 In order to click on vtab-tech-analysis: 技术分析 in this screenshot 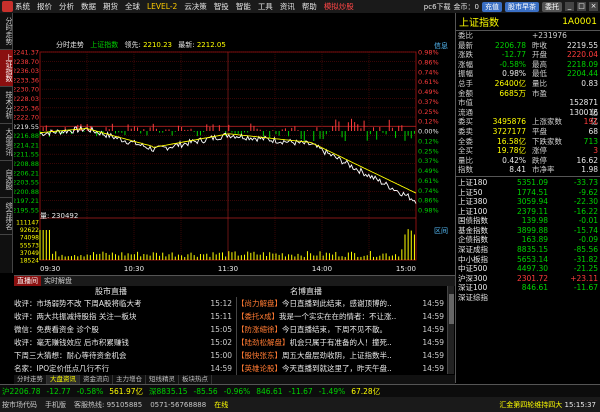, I will do `click(6, 105)`.